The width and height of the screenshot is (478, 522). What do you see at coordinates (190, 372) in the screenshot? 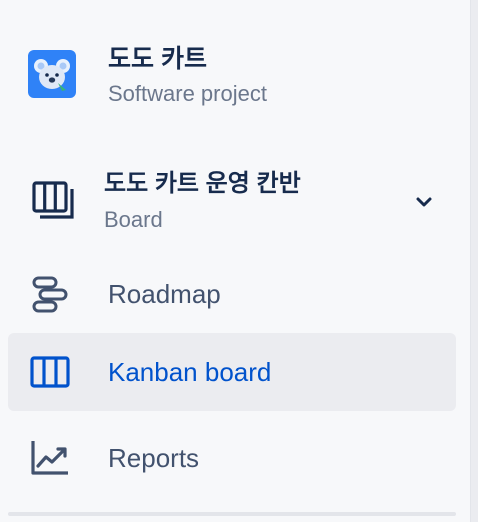
I see `nav-label-kanban-board: Kanban board` at bounding box center [190, 372].